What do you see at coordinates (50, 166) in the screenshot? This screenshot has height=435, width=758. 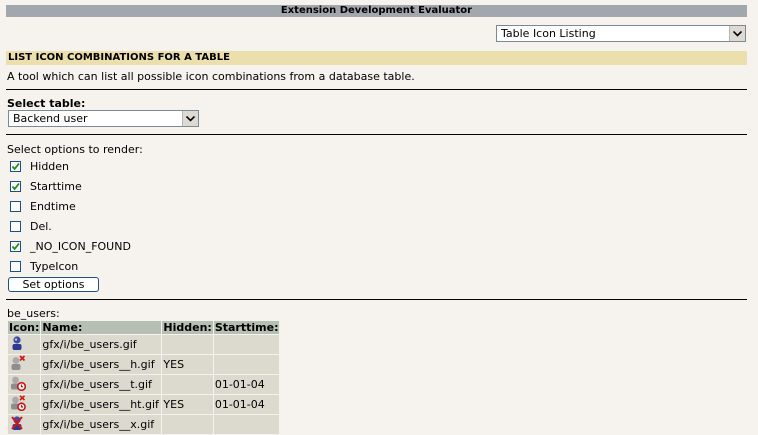 I see `option-label: Hidden` at bounding box center [50, 166].